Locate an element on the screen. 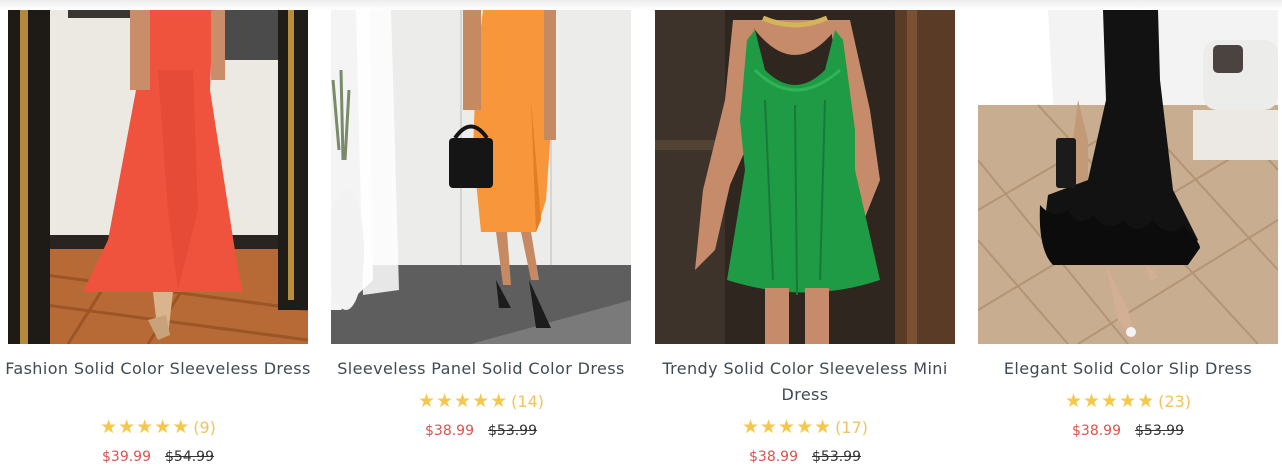  product-rating: ★★★★★ (23) is located at coordinates (1128, 401).